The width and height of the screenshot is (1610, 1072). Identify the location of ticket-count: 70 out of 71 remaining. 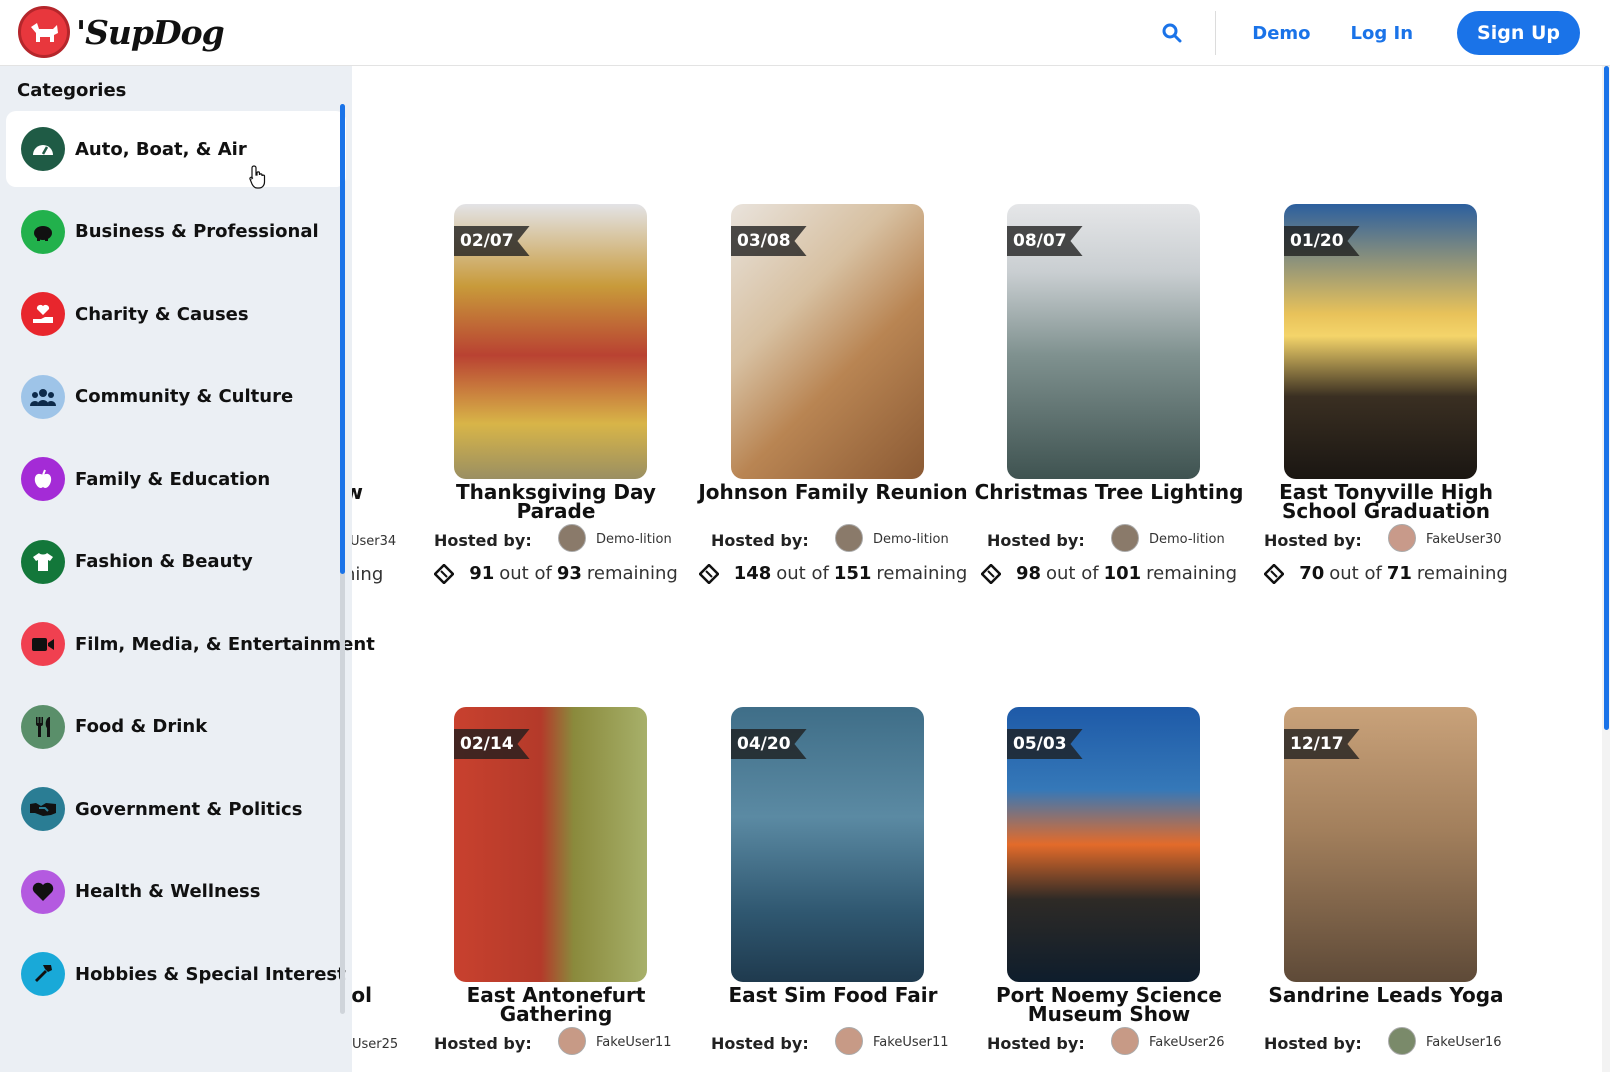
(1386, 573).